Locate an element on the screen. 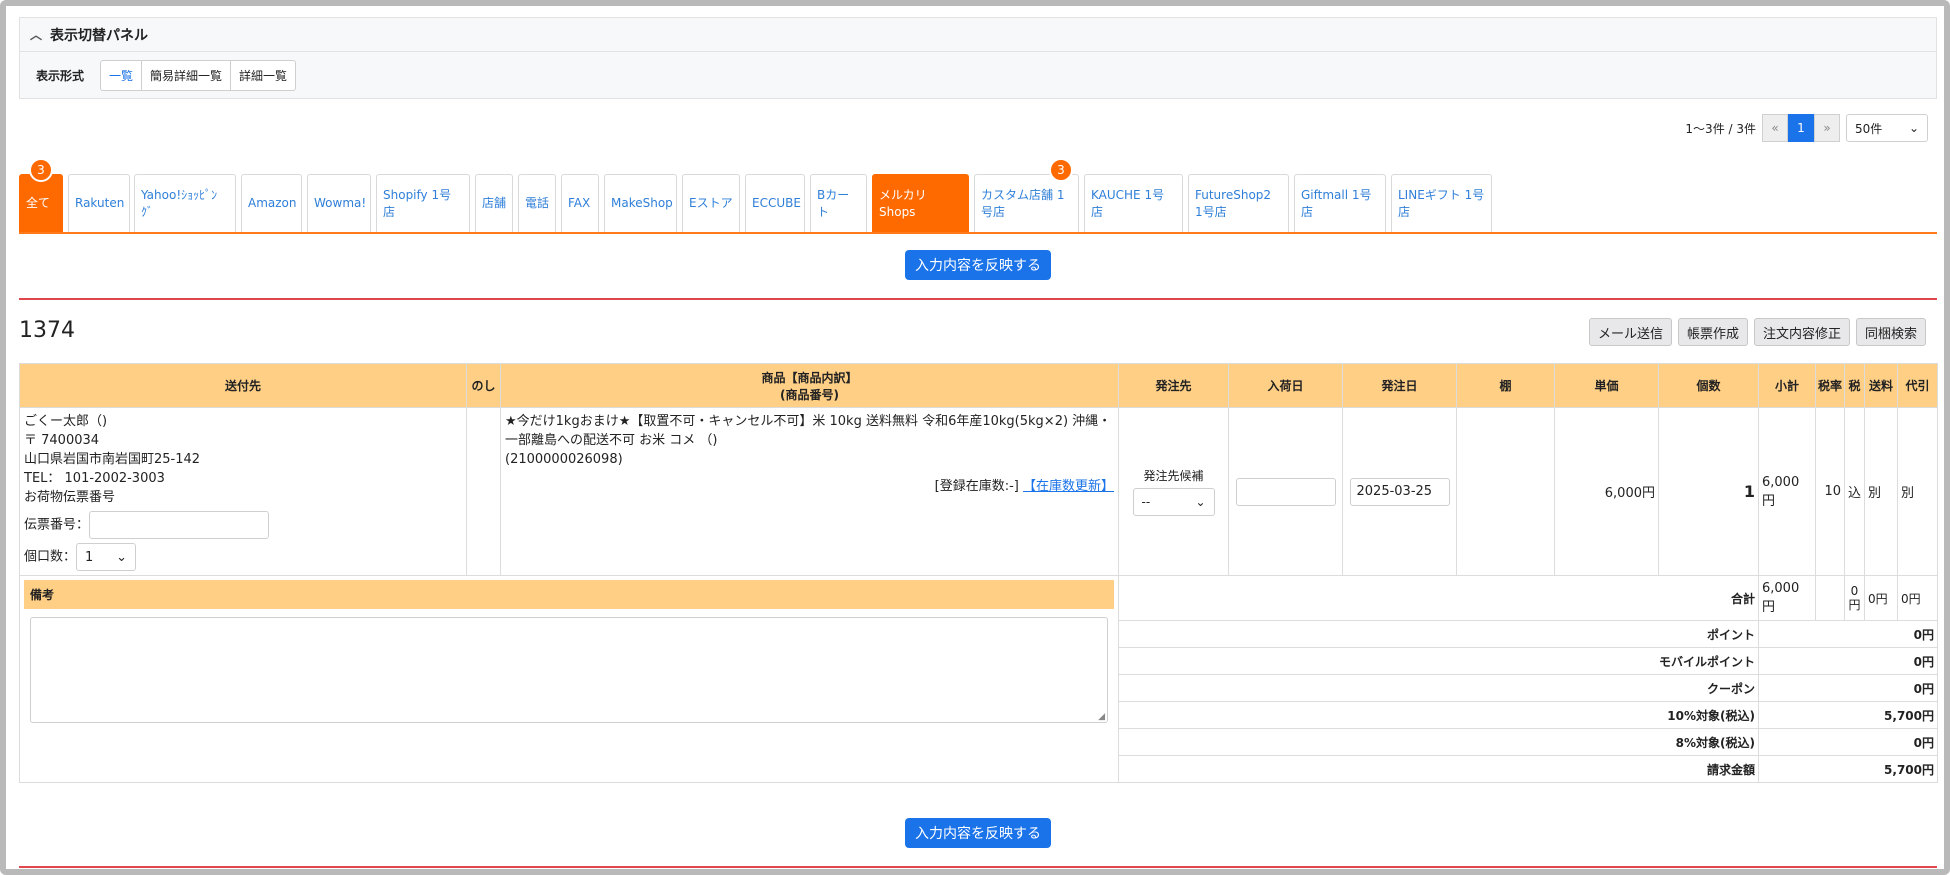 This screenshot has width=1950, height=875. edit-order-button: 注文内容修正 is located at coordinates (1801, 332).